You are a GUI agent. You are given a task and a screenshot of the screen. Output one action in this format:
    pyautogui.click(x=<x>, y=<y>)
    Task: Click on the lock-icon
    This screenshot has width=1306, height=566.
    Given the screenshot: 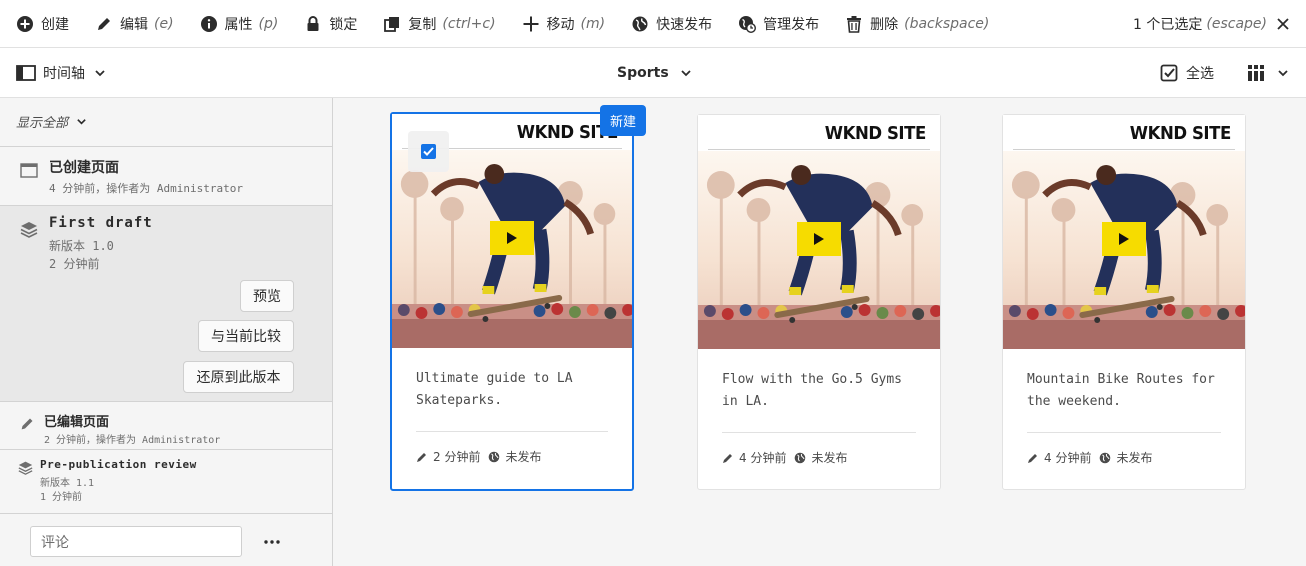 What is the action you would take?
    pyautogui.click(x=313, y=23)
    